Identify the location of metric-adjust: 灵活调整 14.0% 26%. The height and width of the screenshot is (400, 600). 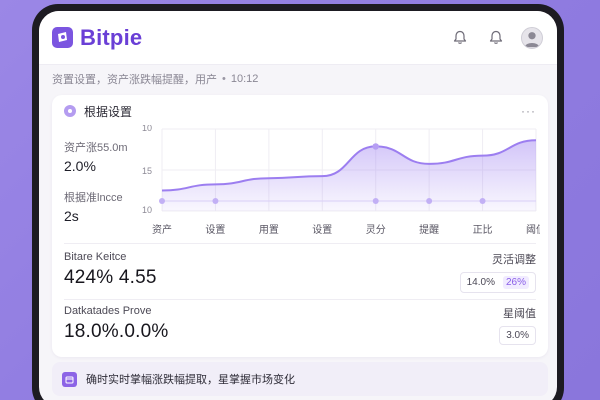
(497, 272).